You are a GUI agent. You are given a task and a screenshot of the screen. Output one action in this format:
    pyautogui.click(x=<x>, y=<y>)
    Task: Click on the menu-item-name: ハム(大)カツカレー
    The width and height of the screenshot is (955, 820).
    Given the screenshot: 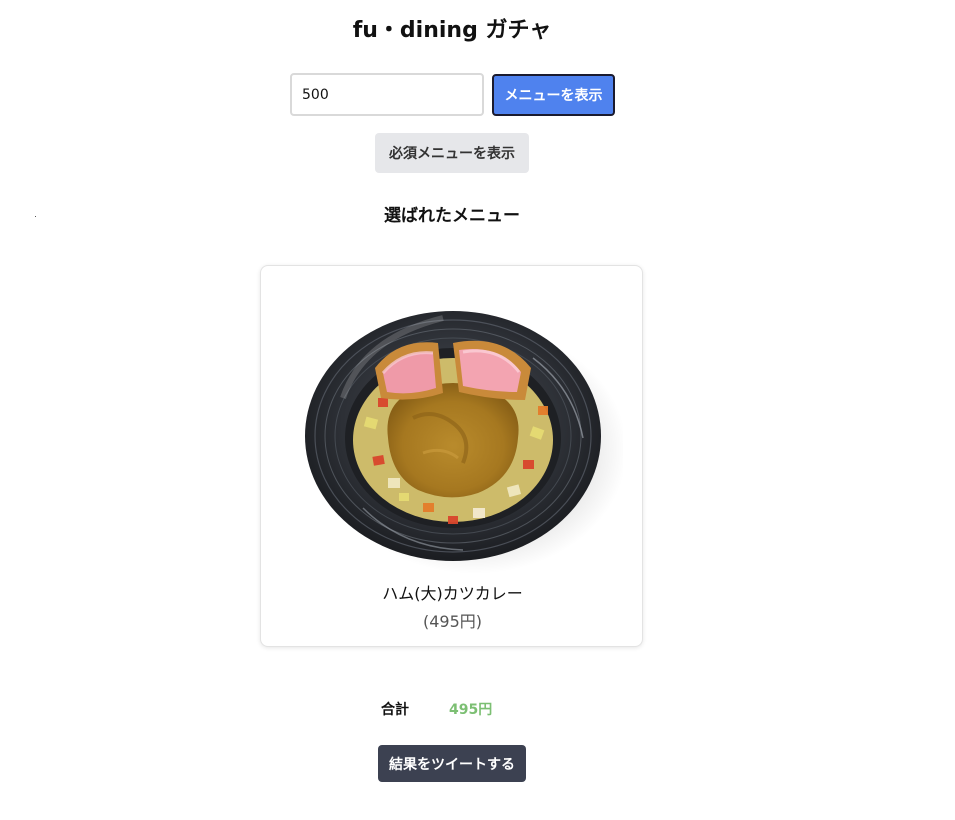 What is the action you would take?
    pyautogui.click(x=452, y=593)
    